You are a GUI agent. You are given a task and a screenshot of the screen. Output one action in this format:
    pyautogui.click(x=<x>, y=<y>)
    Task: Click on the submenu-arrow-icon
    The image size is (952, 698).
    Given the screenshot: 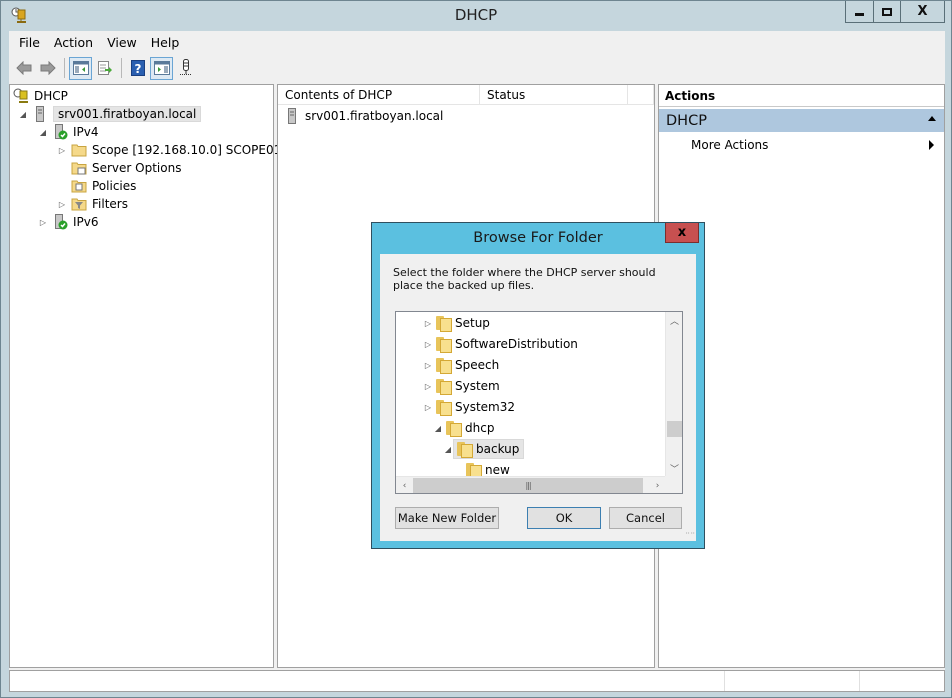 What is the action you would take?
    pyautogui.click(x=931, y=145)
    